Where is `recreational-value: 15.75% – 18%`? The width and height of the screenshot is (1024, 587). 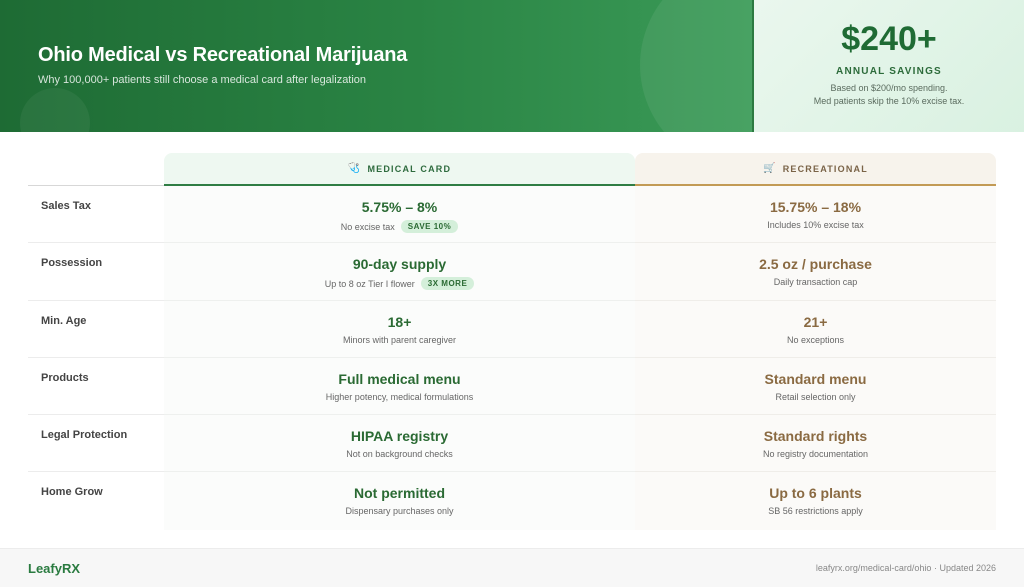 recreational-value: 15.75% – 18% is located at coordinates (815, 207).